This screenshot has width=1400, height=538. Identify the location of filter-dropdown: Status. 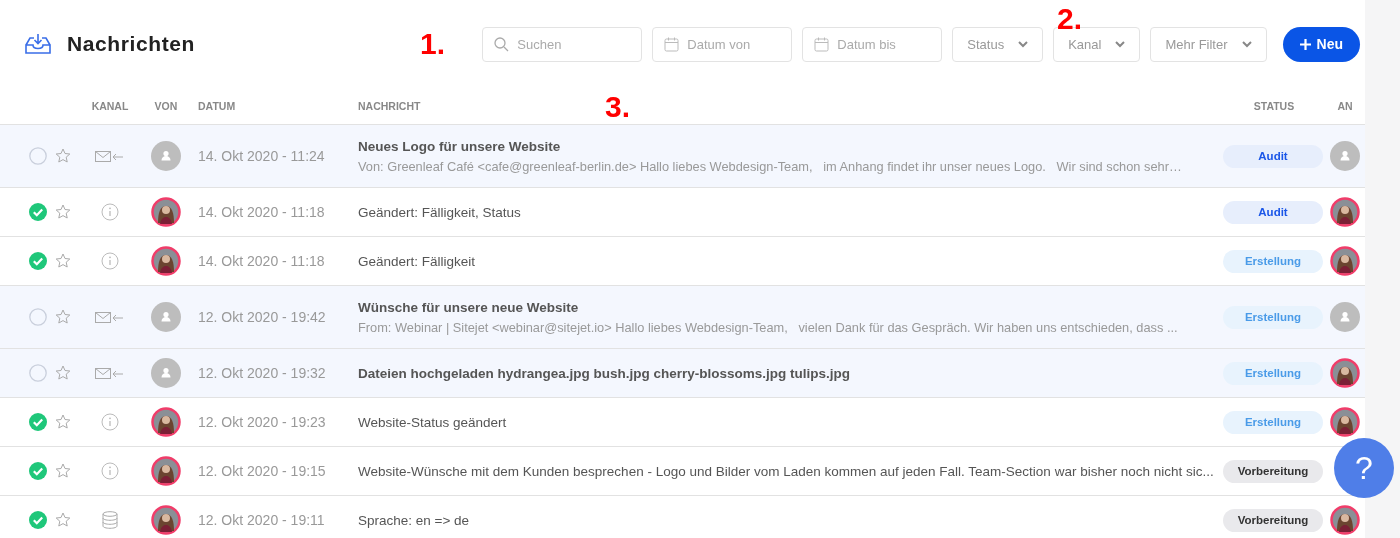
(998, 44).